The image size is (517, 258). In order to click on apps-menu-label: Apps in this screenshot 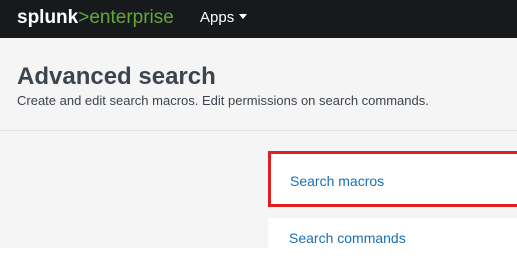, I will do `click(217, 17)`.